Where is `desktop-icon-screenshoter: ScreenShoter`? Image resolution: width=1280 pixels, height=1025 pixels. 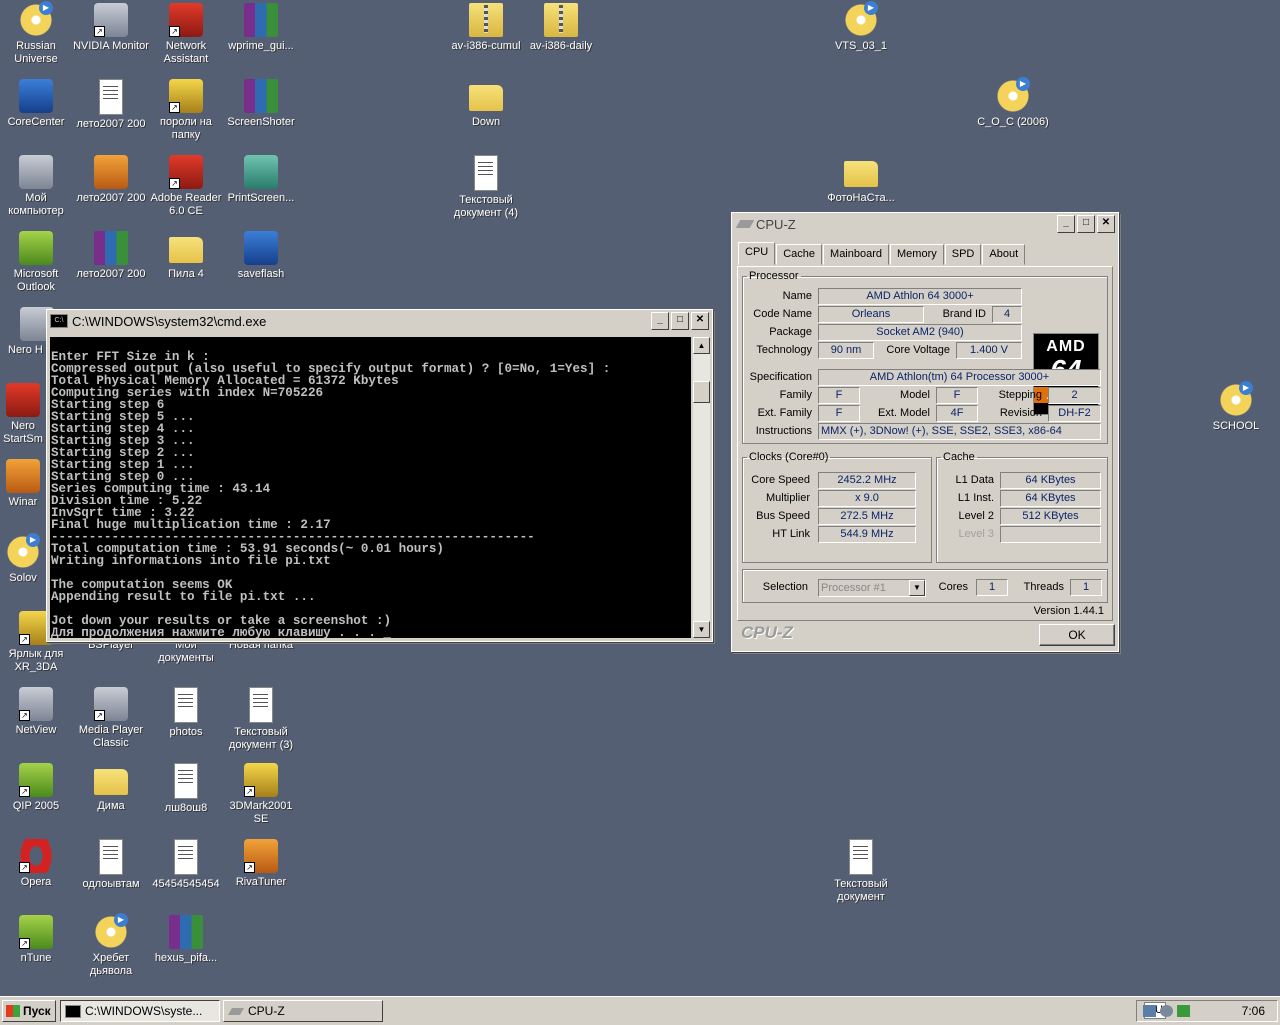
desktop-icon-screenshoter: ScreenShoter is located at coordinates (261, 104).